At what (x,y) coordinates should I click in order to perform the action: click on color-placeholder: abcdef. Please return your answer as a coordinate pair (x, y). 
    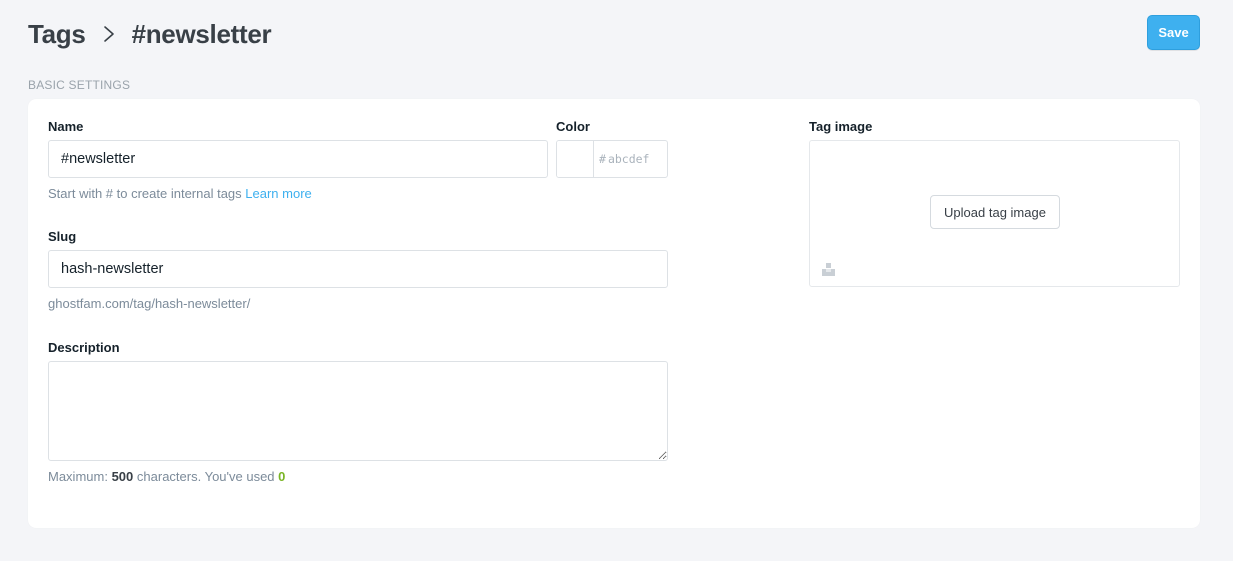
    Looking at the image, I should click on (628, 159).